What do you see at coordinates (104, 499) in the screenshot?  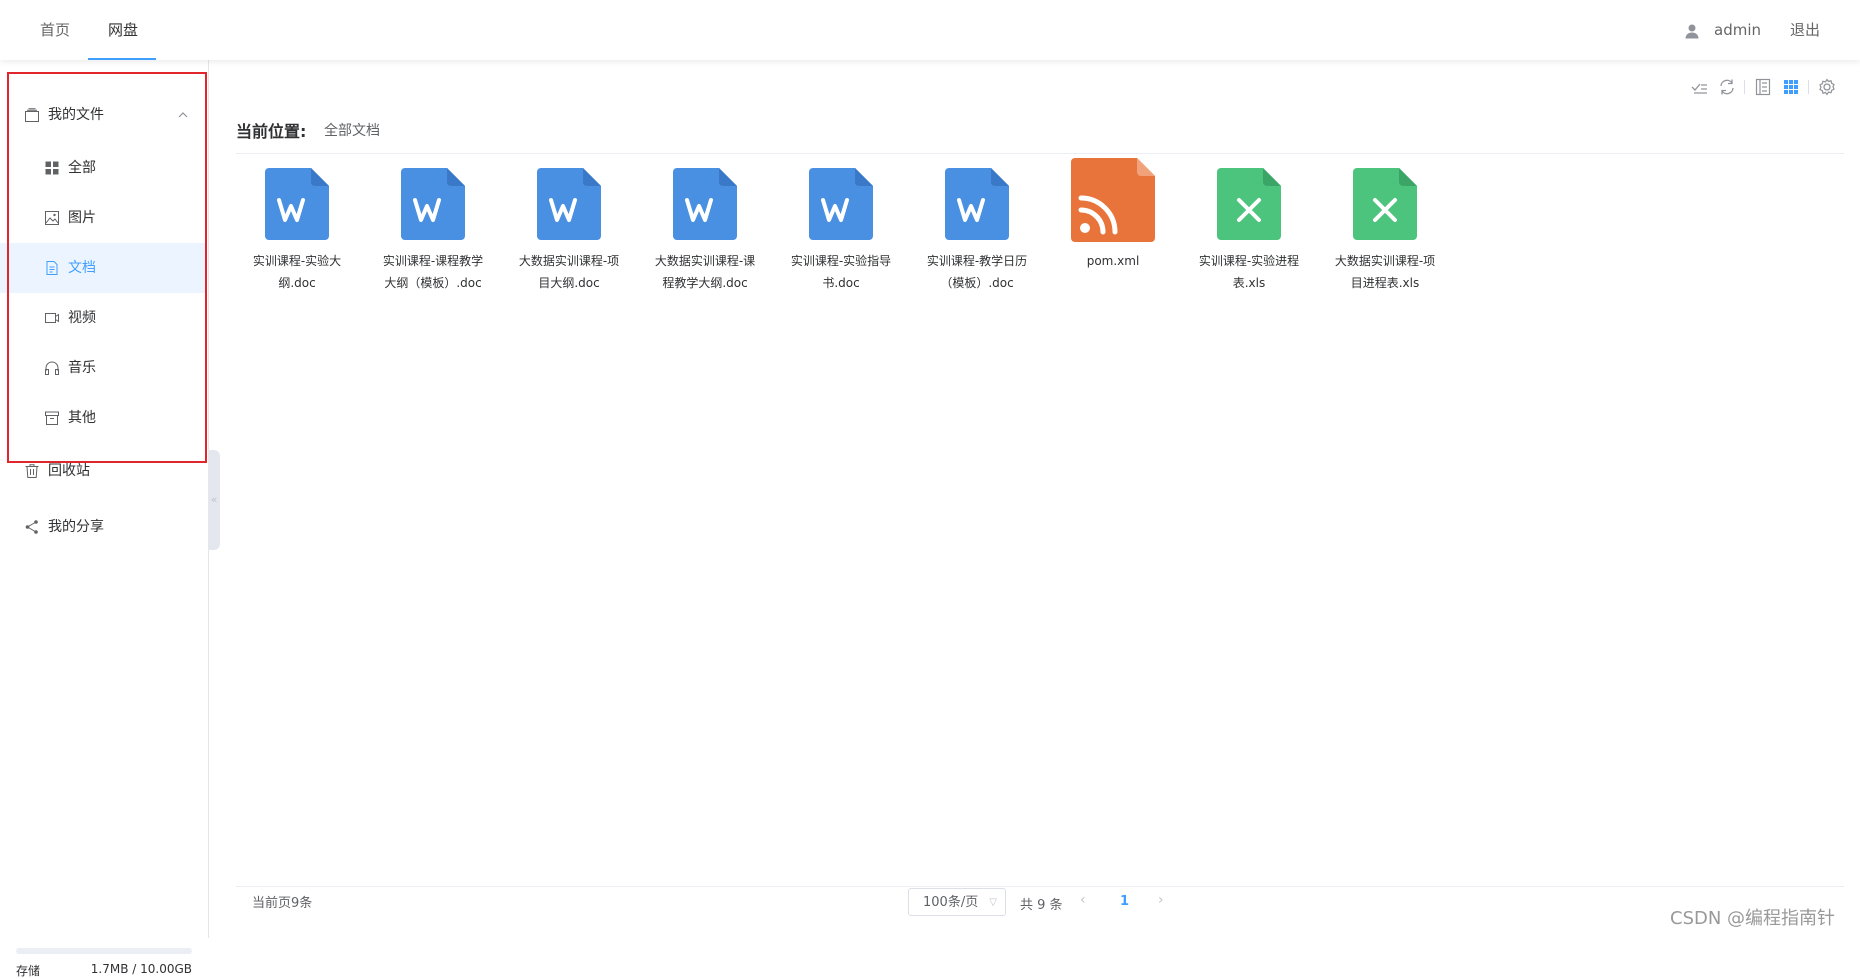 I see `sidebar: 我的文件 全部 图片 文档 视频` at bounding box center [104, 499].